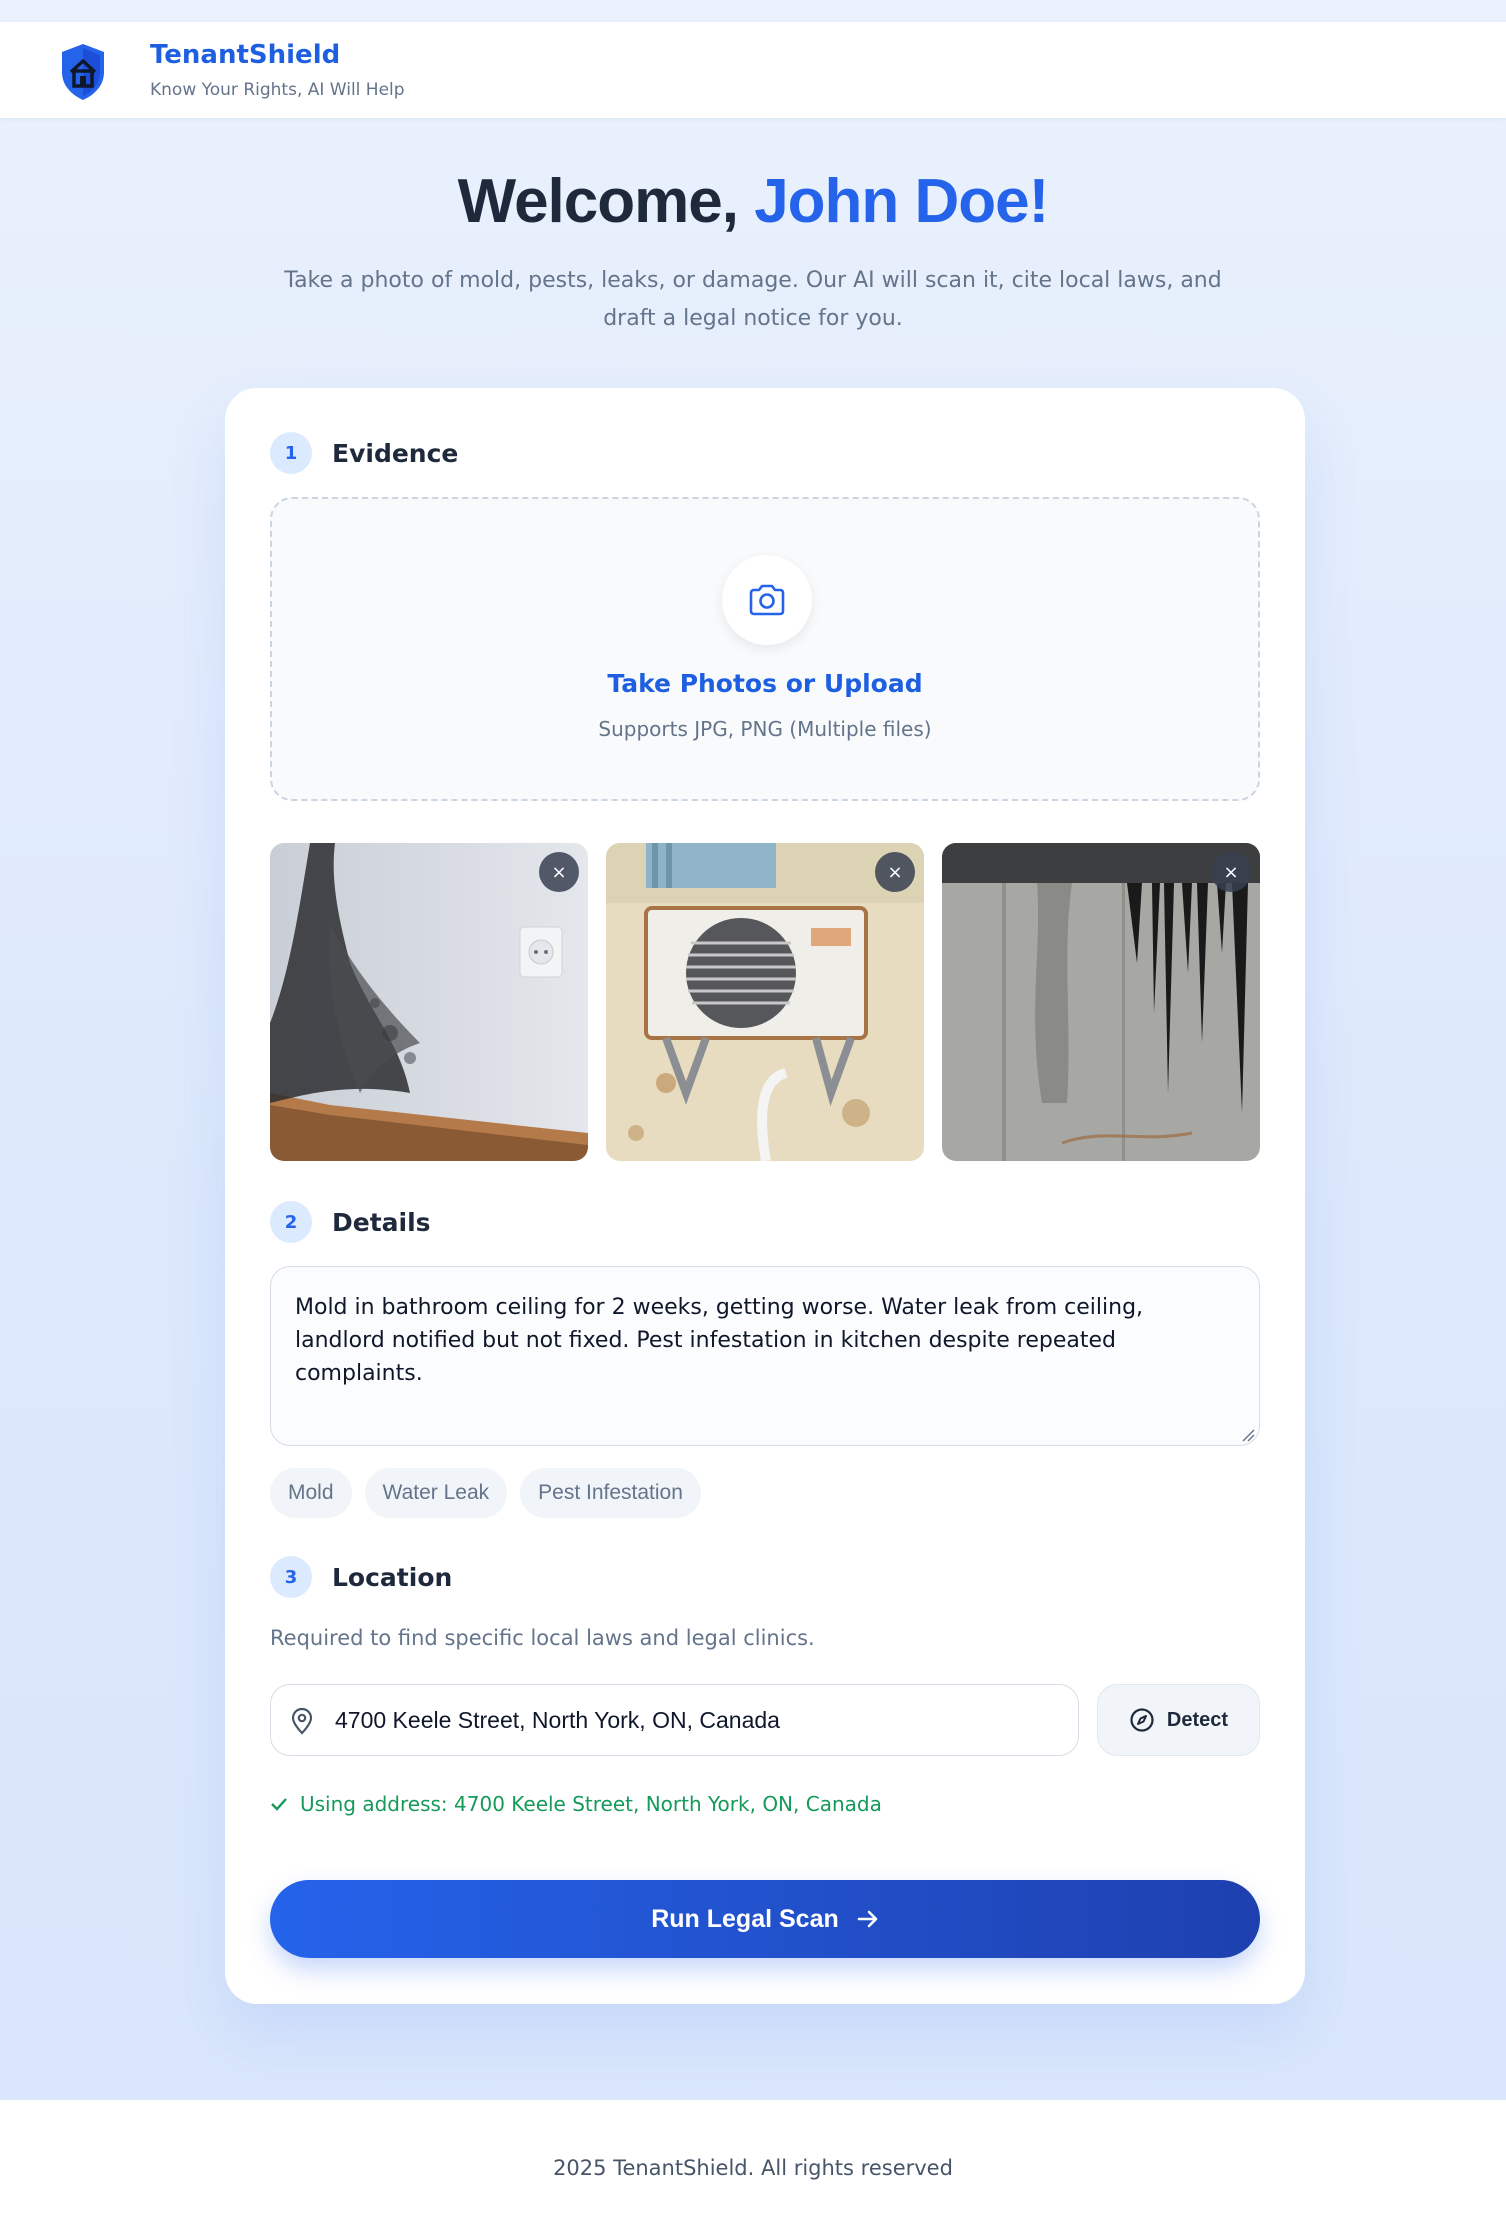 The height and width of the screenshot is (2229, 1506). Describe the element at coordinates (867, 1919) in the screenshot. I see `arrow-right-icon` at that location.